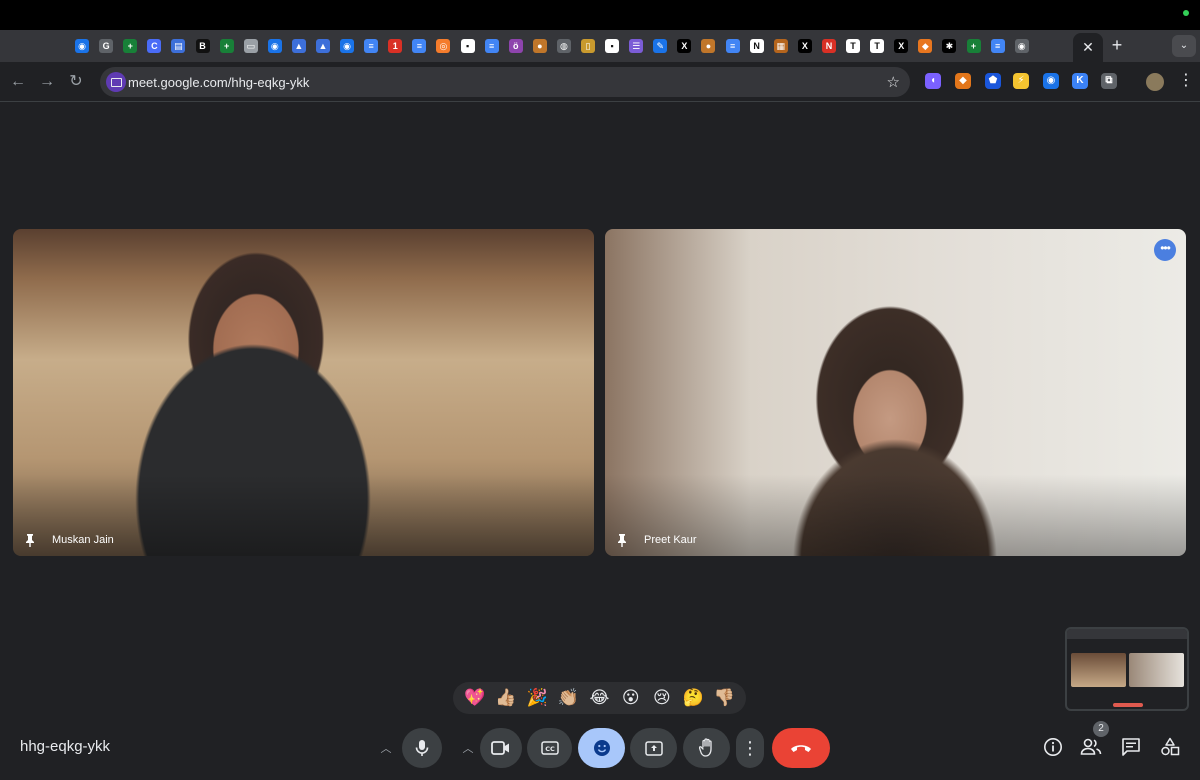 The height and width of the screenshot is (780, 1200). I want to click on browser-tab: ◍, so click(564, 46).